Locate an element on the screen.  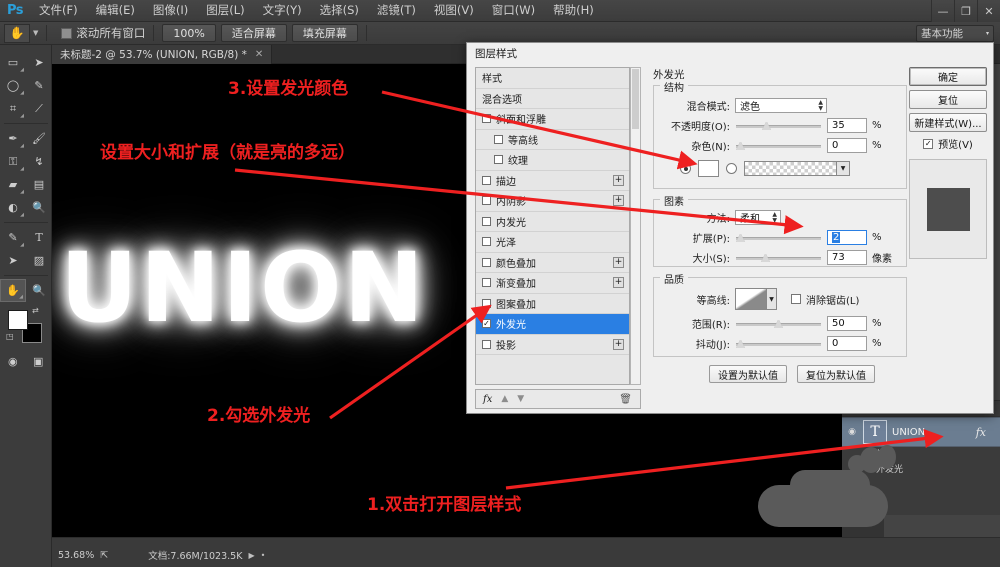
history-brush-tool-icon: ↯ is located at coordinates (39, 161).